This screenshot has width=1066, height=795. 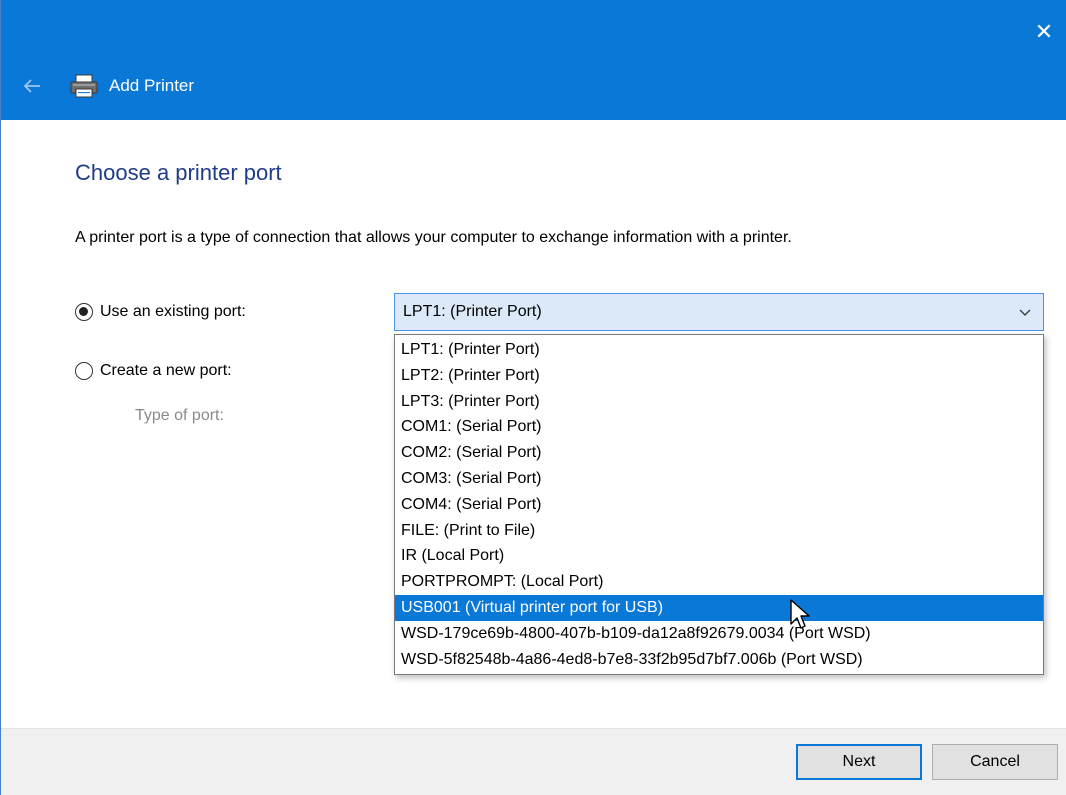 I want to click on next-button-label: Next, so click(x=859, y=761).